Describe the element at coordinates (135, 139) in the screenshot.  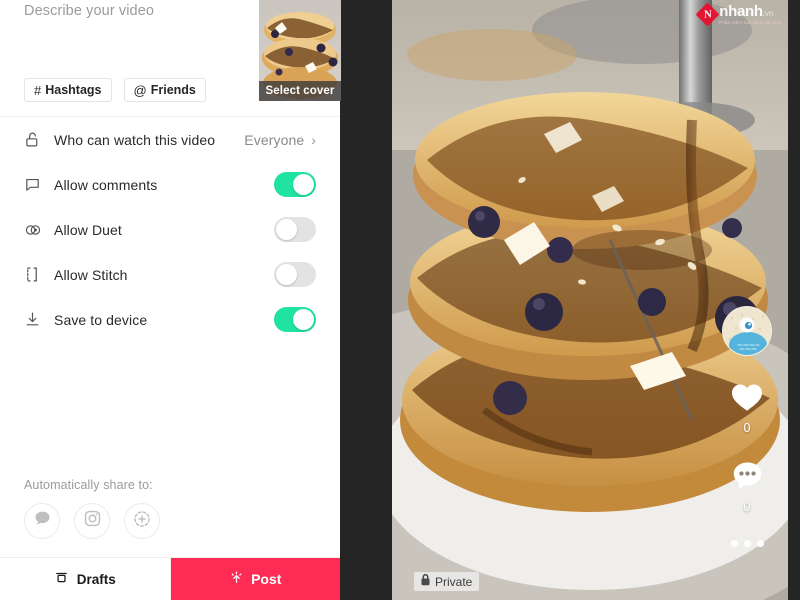
I see `setting-label-who-can-watch: Who can watch this video` at that location.